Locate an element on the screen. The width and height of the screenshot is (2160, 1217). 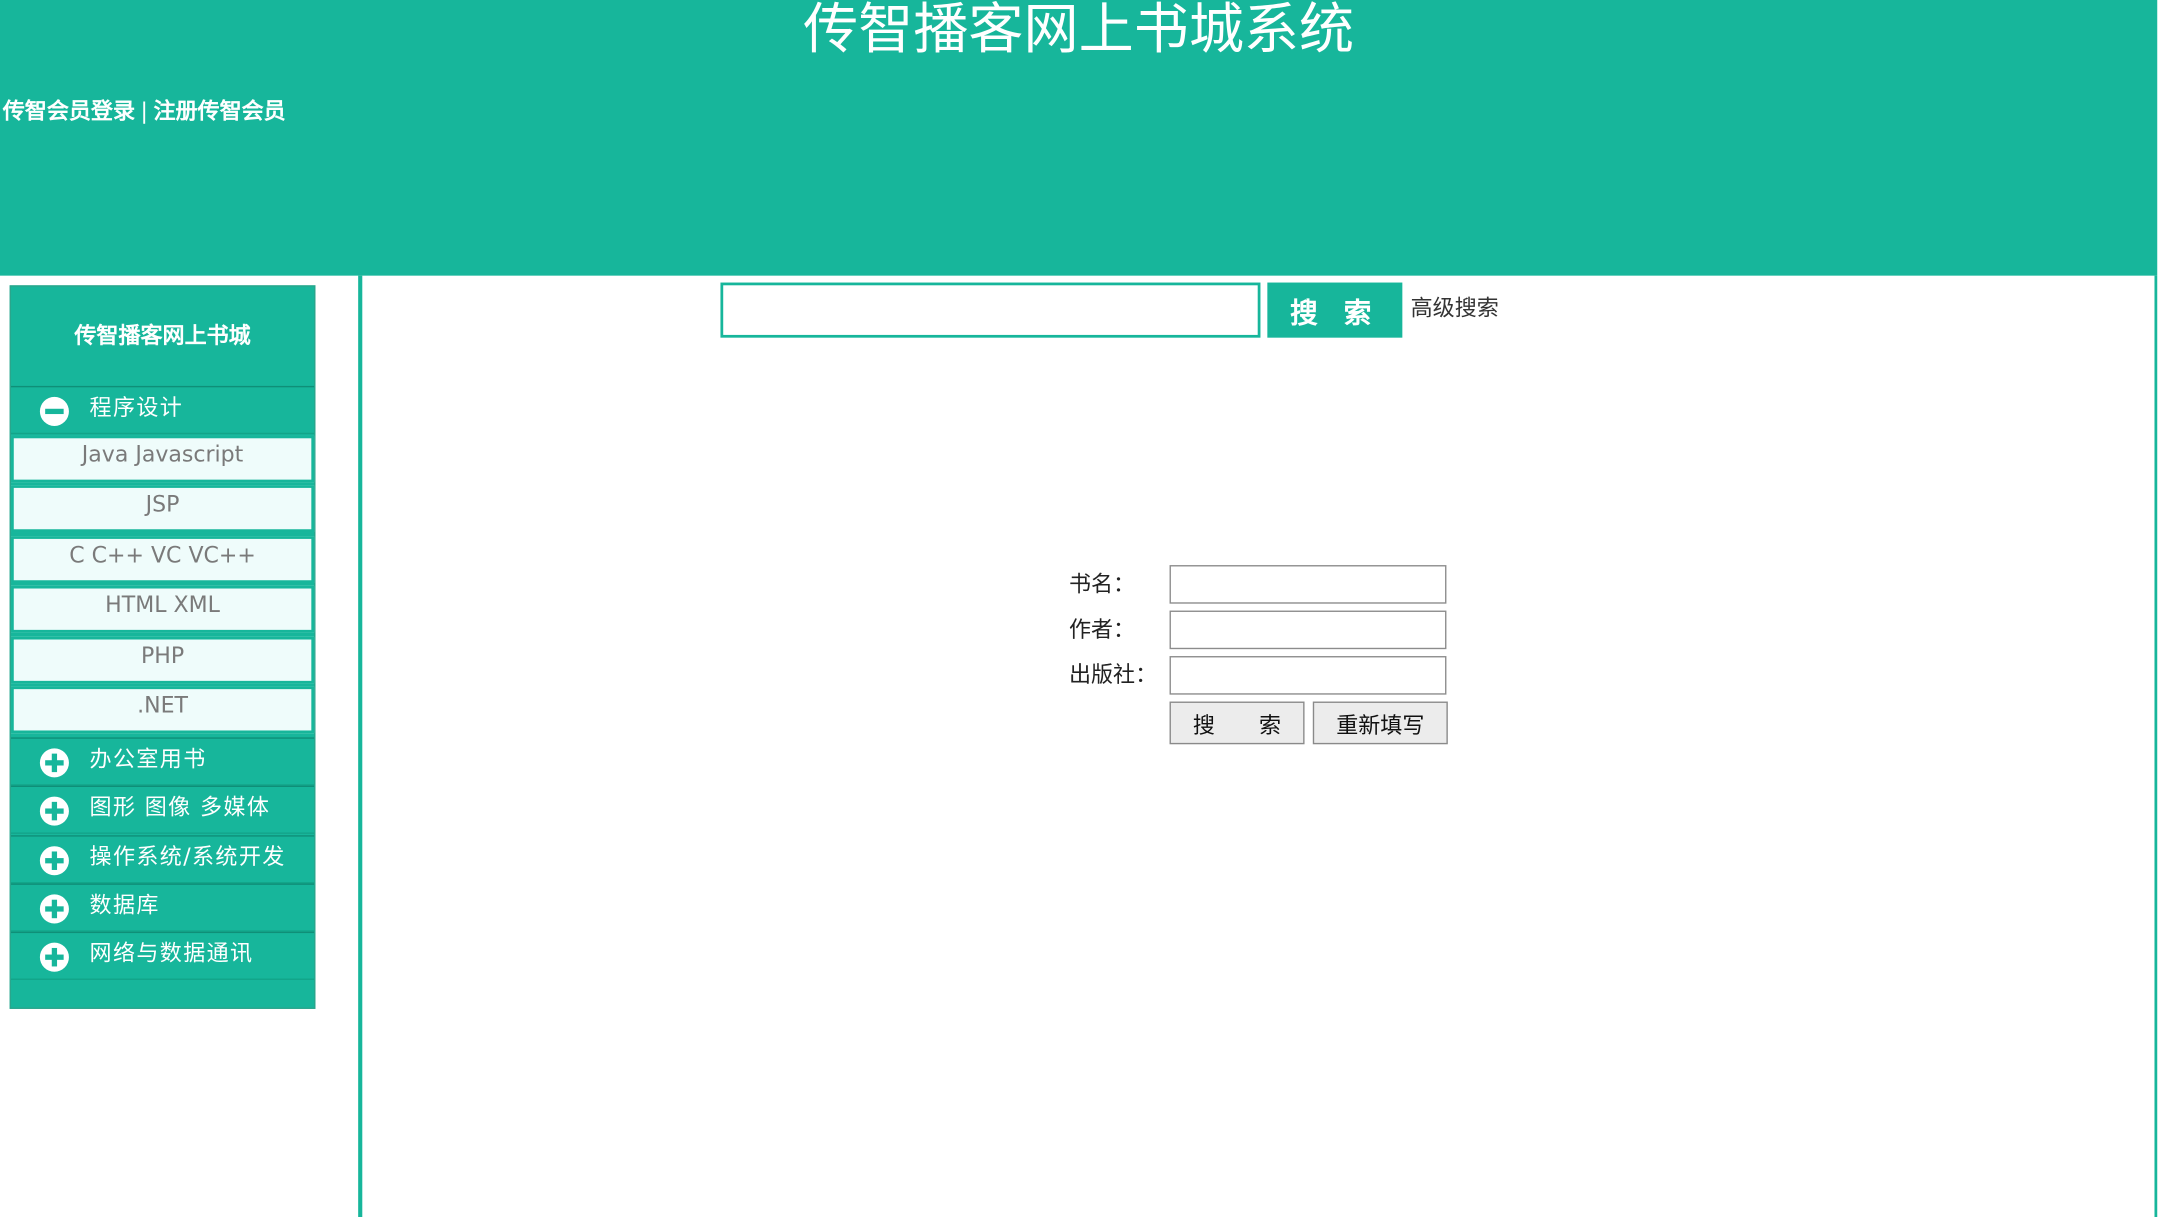
author-label: 作者： is located at coordinates (1102, 629).